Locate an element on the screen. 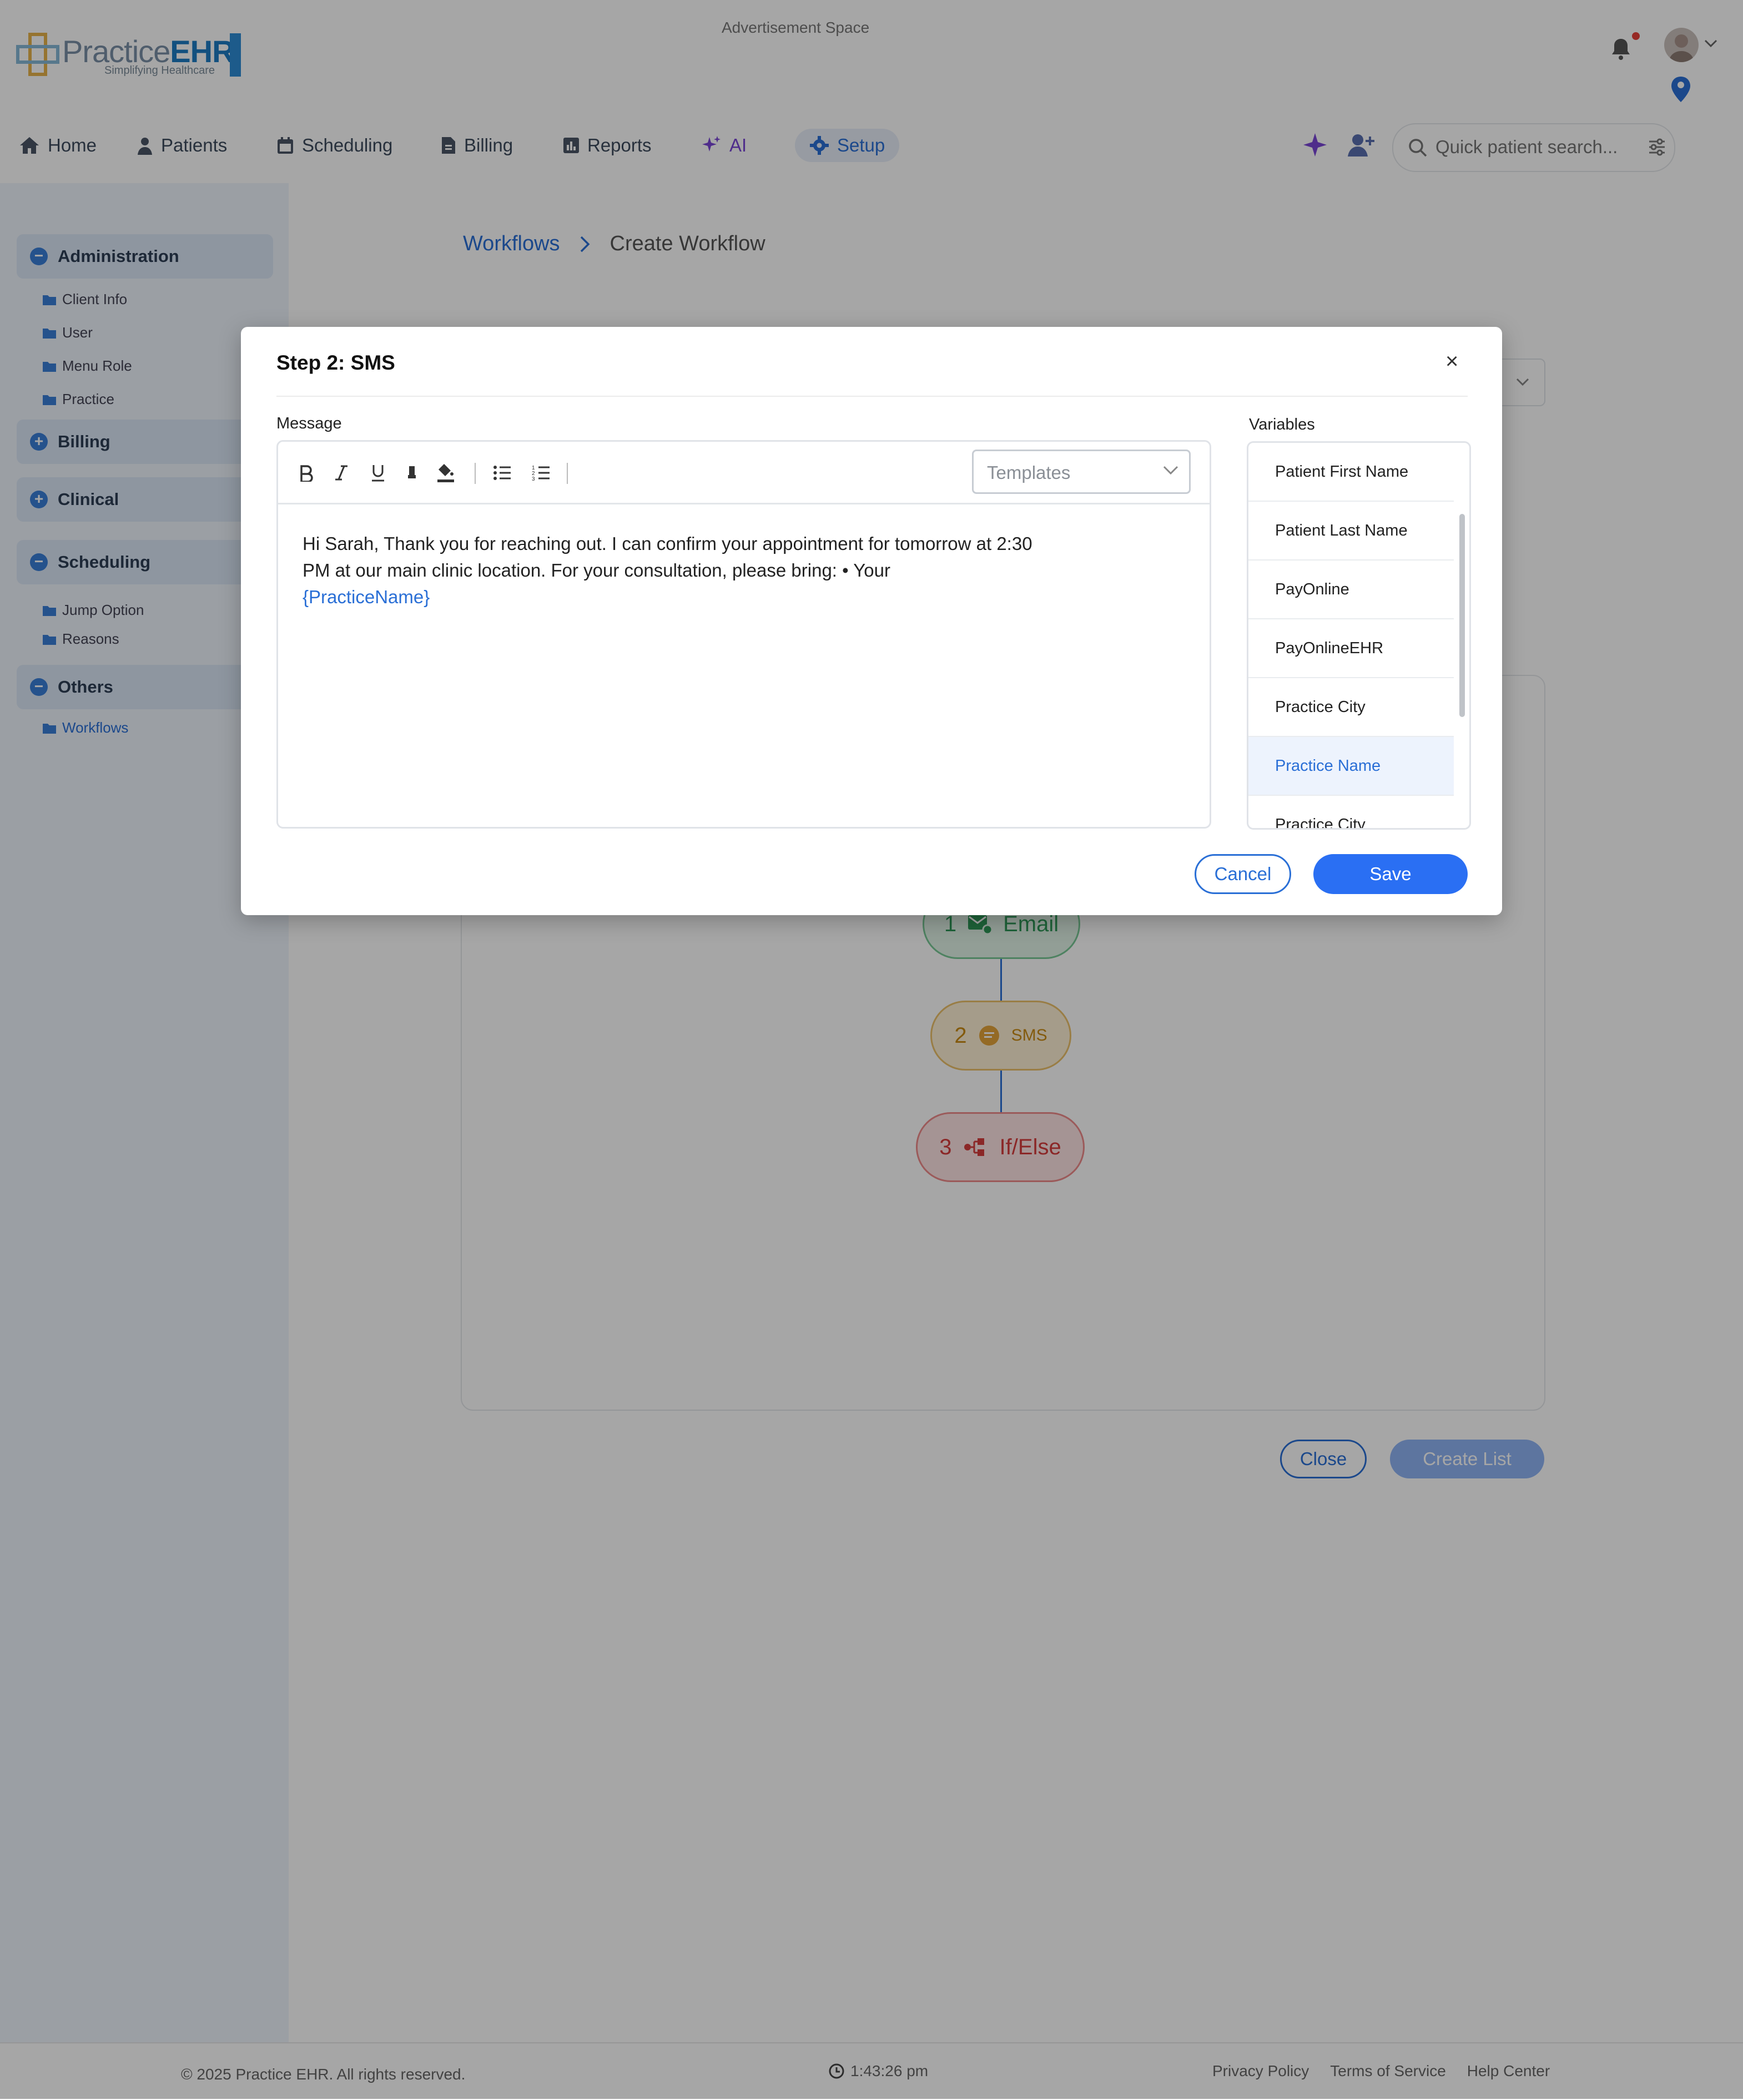  message-variable-token: {PracticeName} is located at coordinates (366, 597).